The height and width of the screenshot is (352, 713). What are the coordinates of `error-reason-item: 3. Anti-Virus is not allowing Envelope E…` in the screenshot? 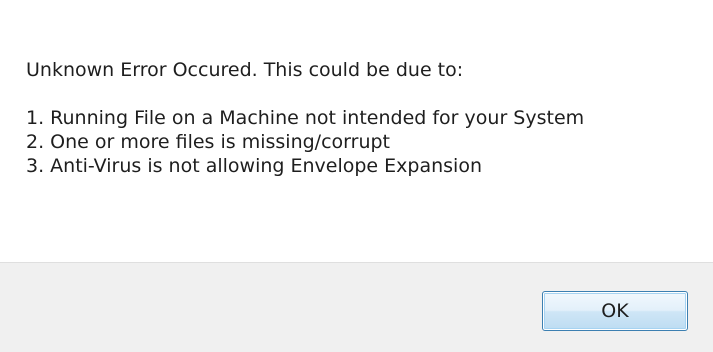 It's located at (254, 166).